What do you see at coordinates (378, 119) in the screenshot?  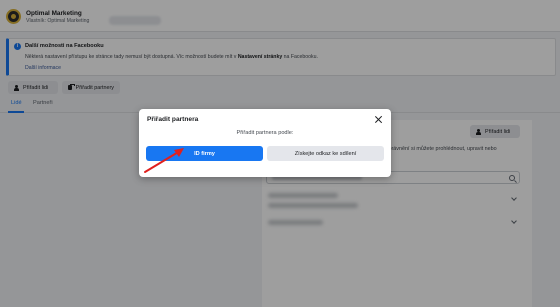 I see `close-icon` at bounding box center [378, 119].